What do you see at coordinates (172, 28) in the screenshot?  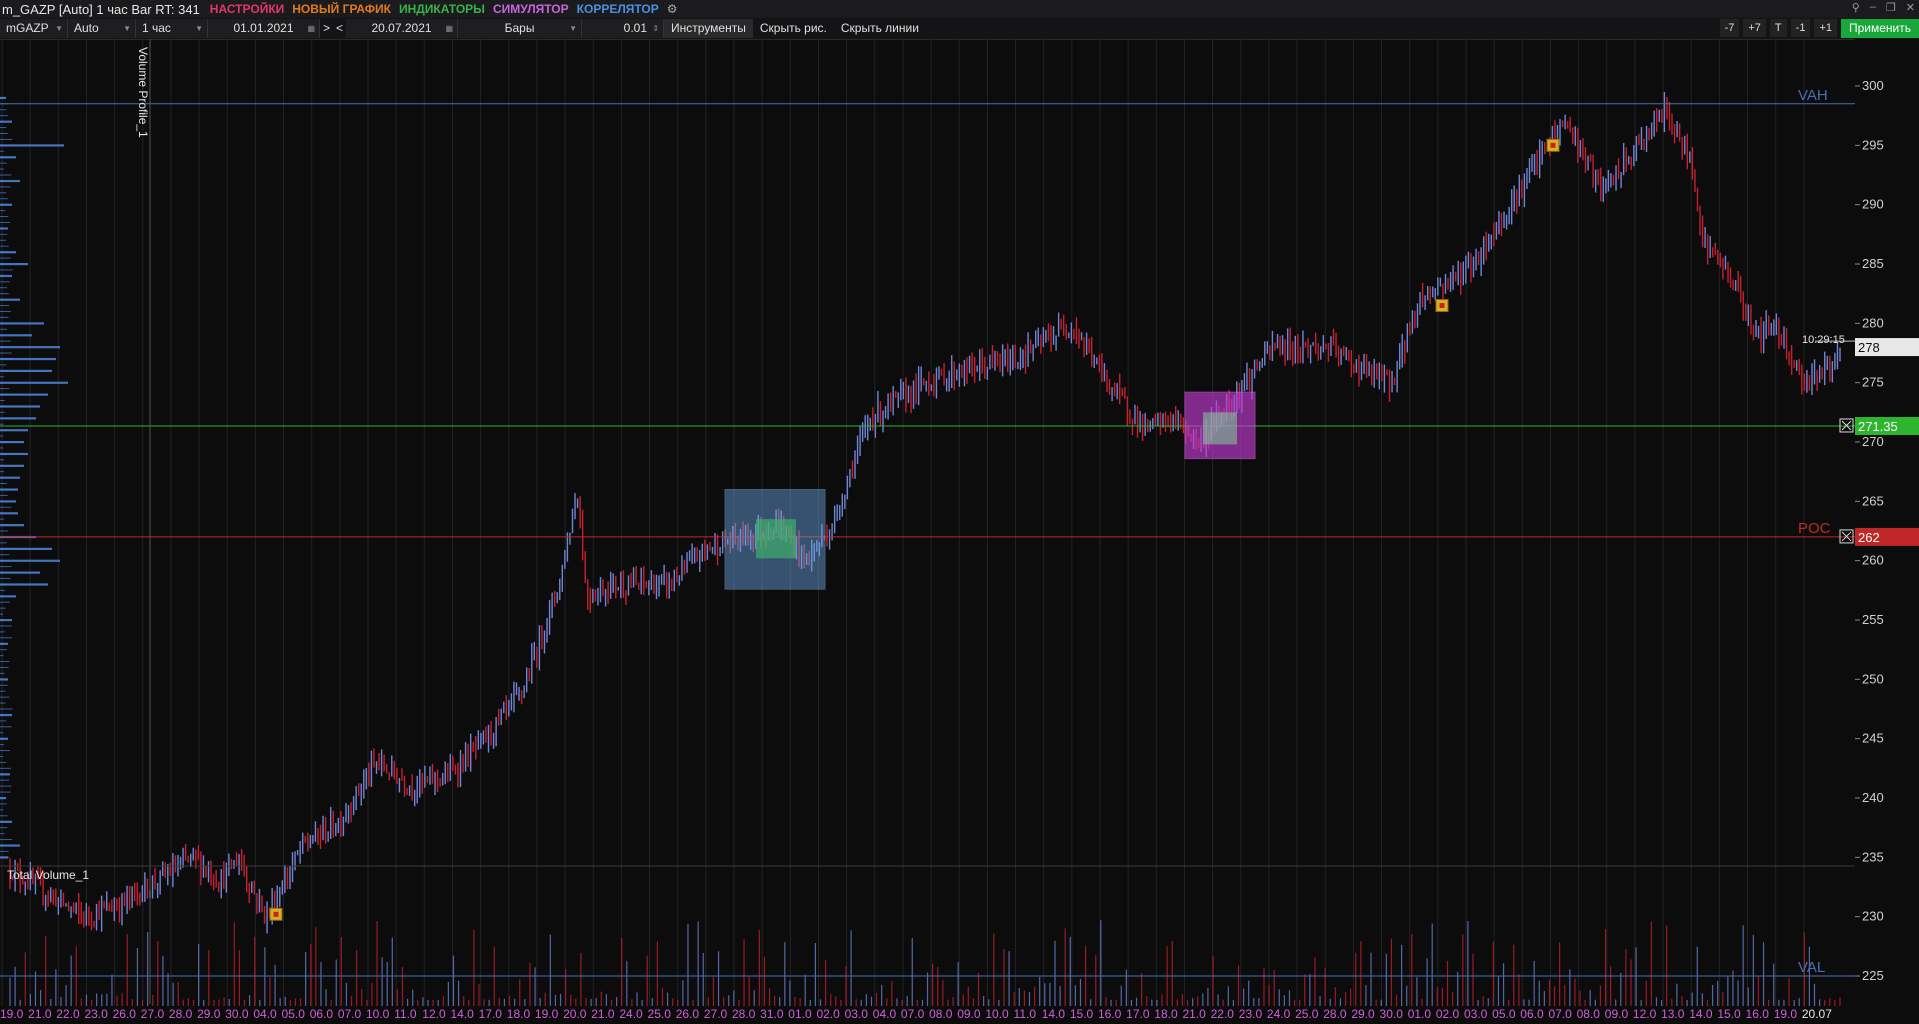 I see `timeframe-select: 1 час ▼` at bounding box center [172, 28].